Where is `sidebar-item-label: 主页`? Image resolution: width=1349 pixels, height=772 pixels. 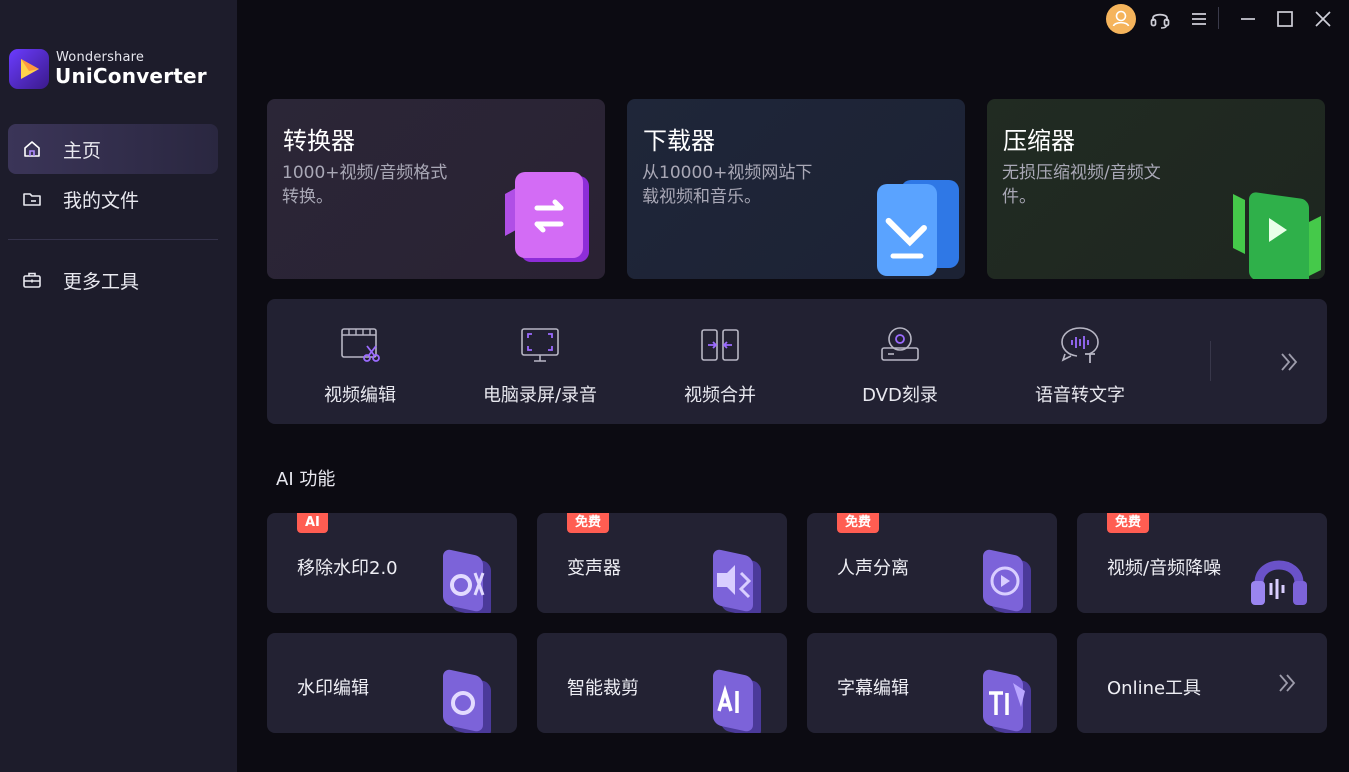 sidebar-item-label: 主页 is located at coordinates (82, 150).